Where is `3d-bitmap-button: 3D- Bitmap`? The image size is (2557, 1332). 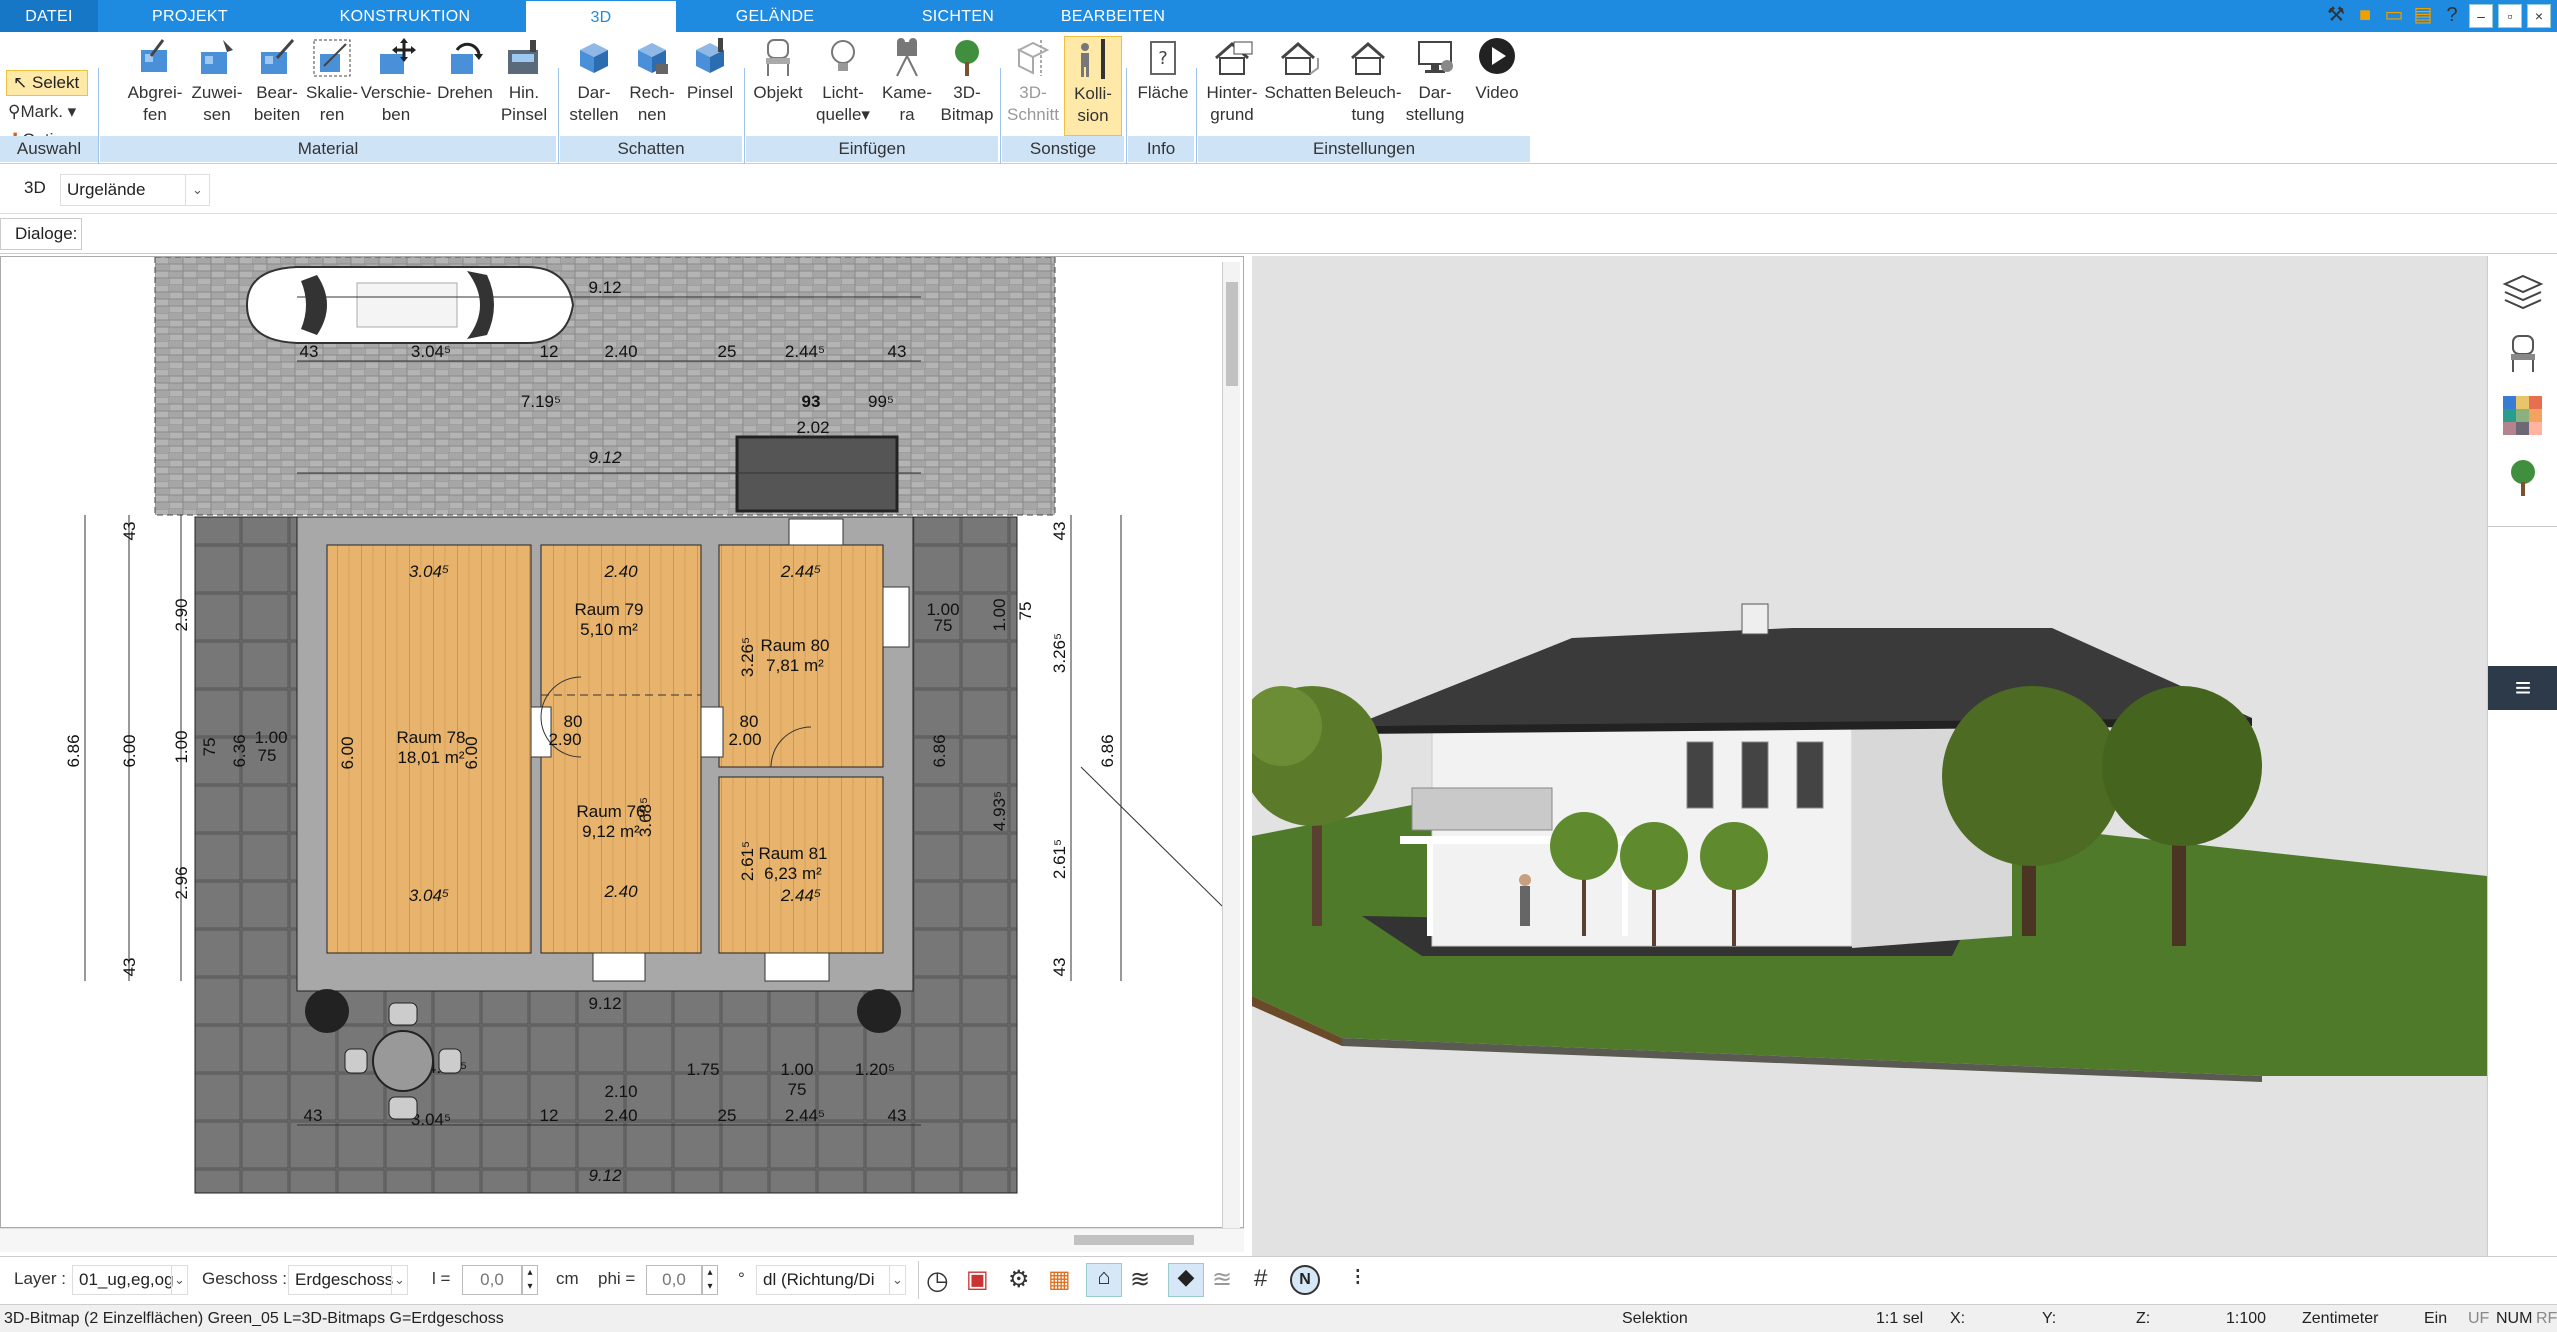 3d-bitmap-button: 3D- Bitmap is located at coordinates (967, 81).